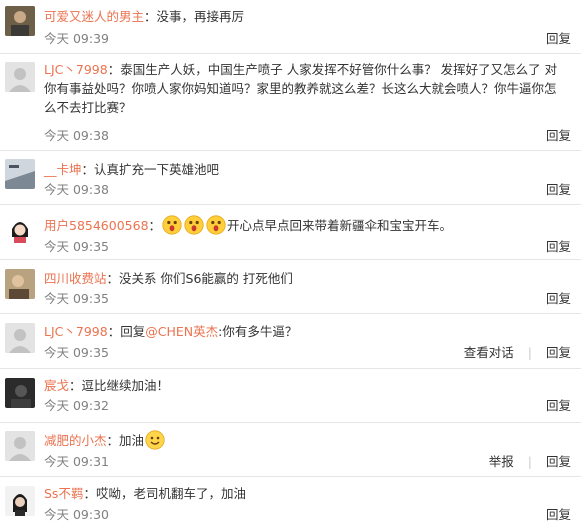  I want to click on comment-username: Ss不羁, so click(63, 493).